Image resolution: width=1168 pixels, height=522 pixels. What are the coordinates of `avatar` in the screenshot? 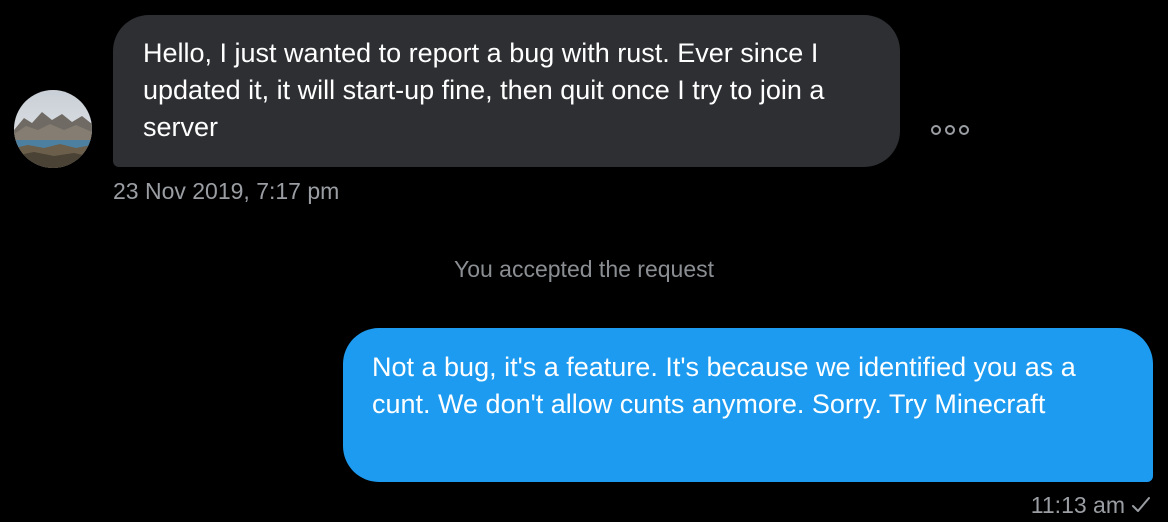 It's located at (53, 129).